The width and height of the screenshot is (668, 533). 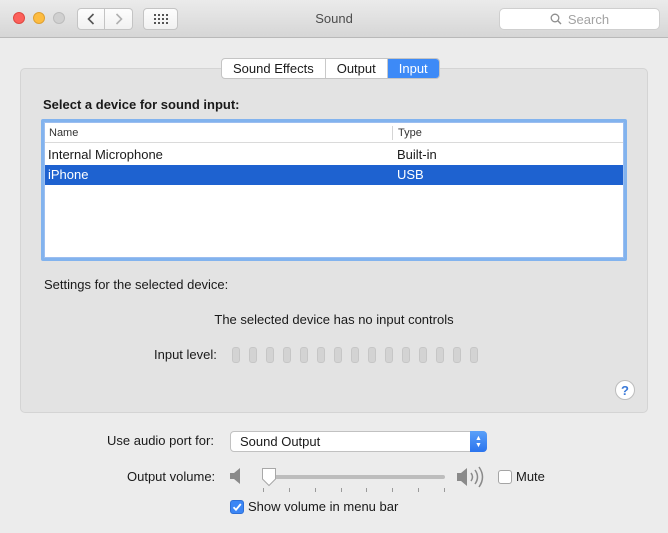 I want to click on tab-sound-effects: Sound Effects, so click(x=274, y=68).